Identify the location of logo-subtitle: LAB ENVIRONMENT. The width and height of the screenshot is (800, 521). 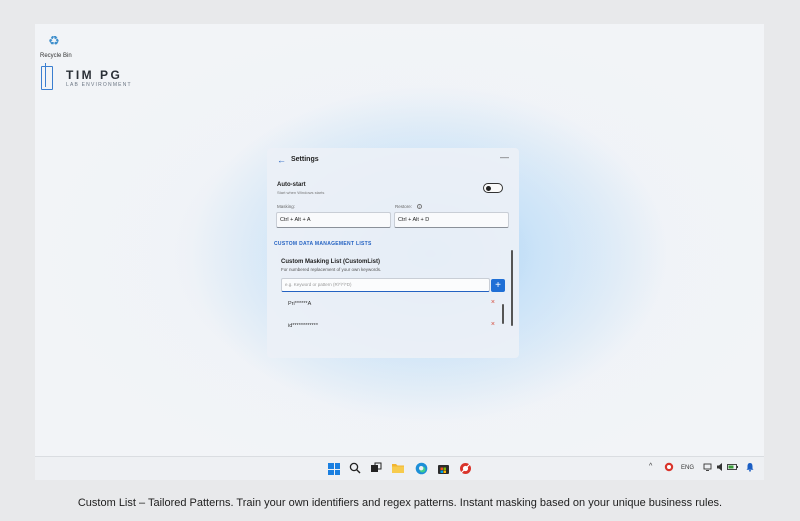
(99, 85).